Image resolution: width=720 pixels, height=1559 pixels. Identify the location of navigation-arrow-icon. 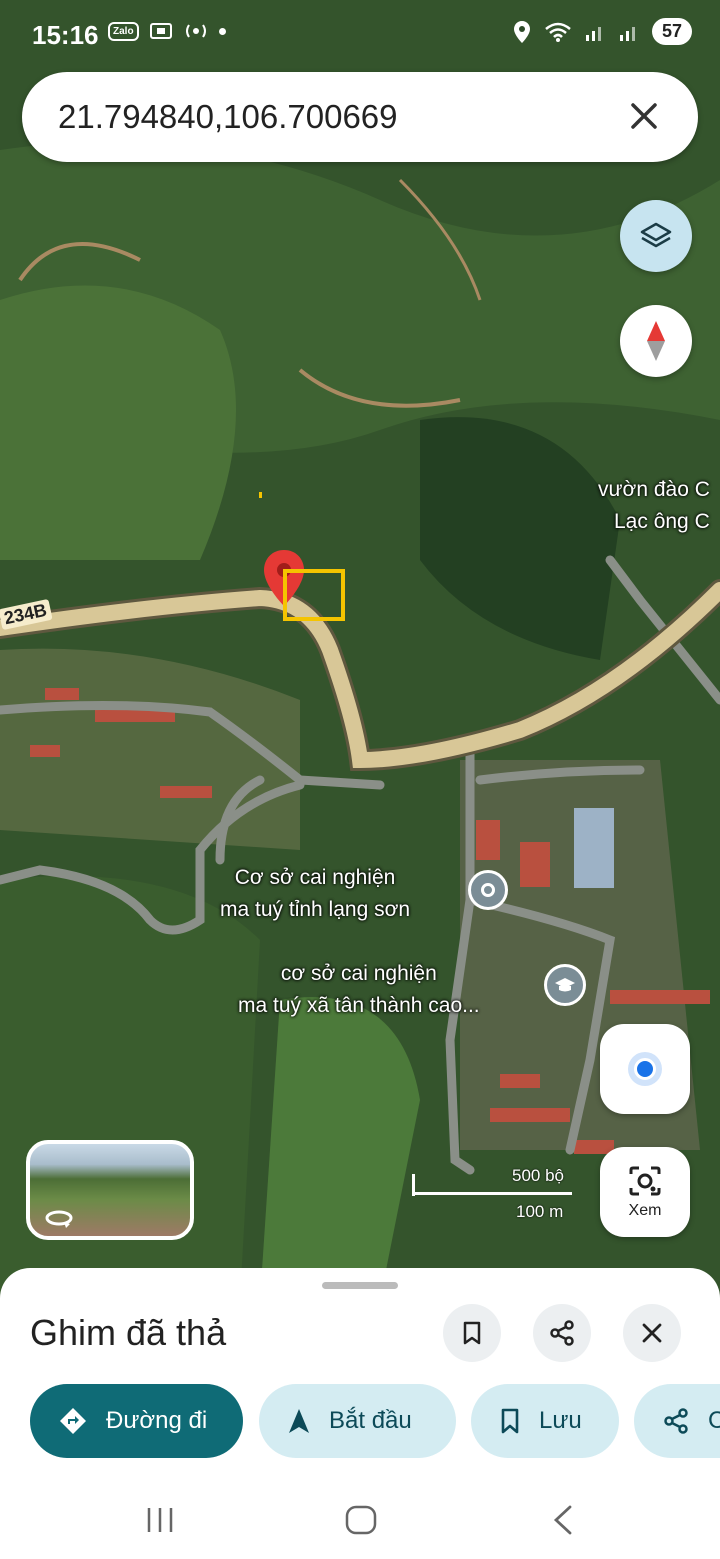
(299, 1421).